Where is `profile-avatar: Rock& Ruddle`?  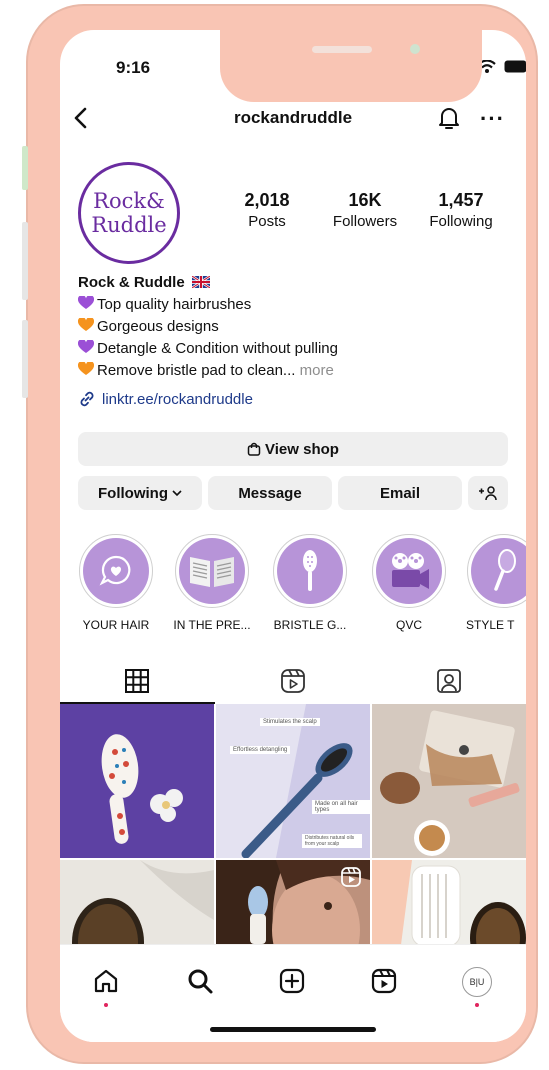 profile-avatar: Rock& Ruddle is located at coordinates (129, 213).